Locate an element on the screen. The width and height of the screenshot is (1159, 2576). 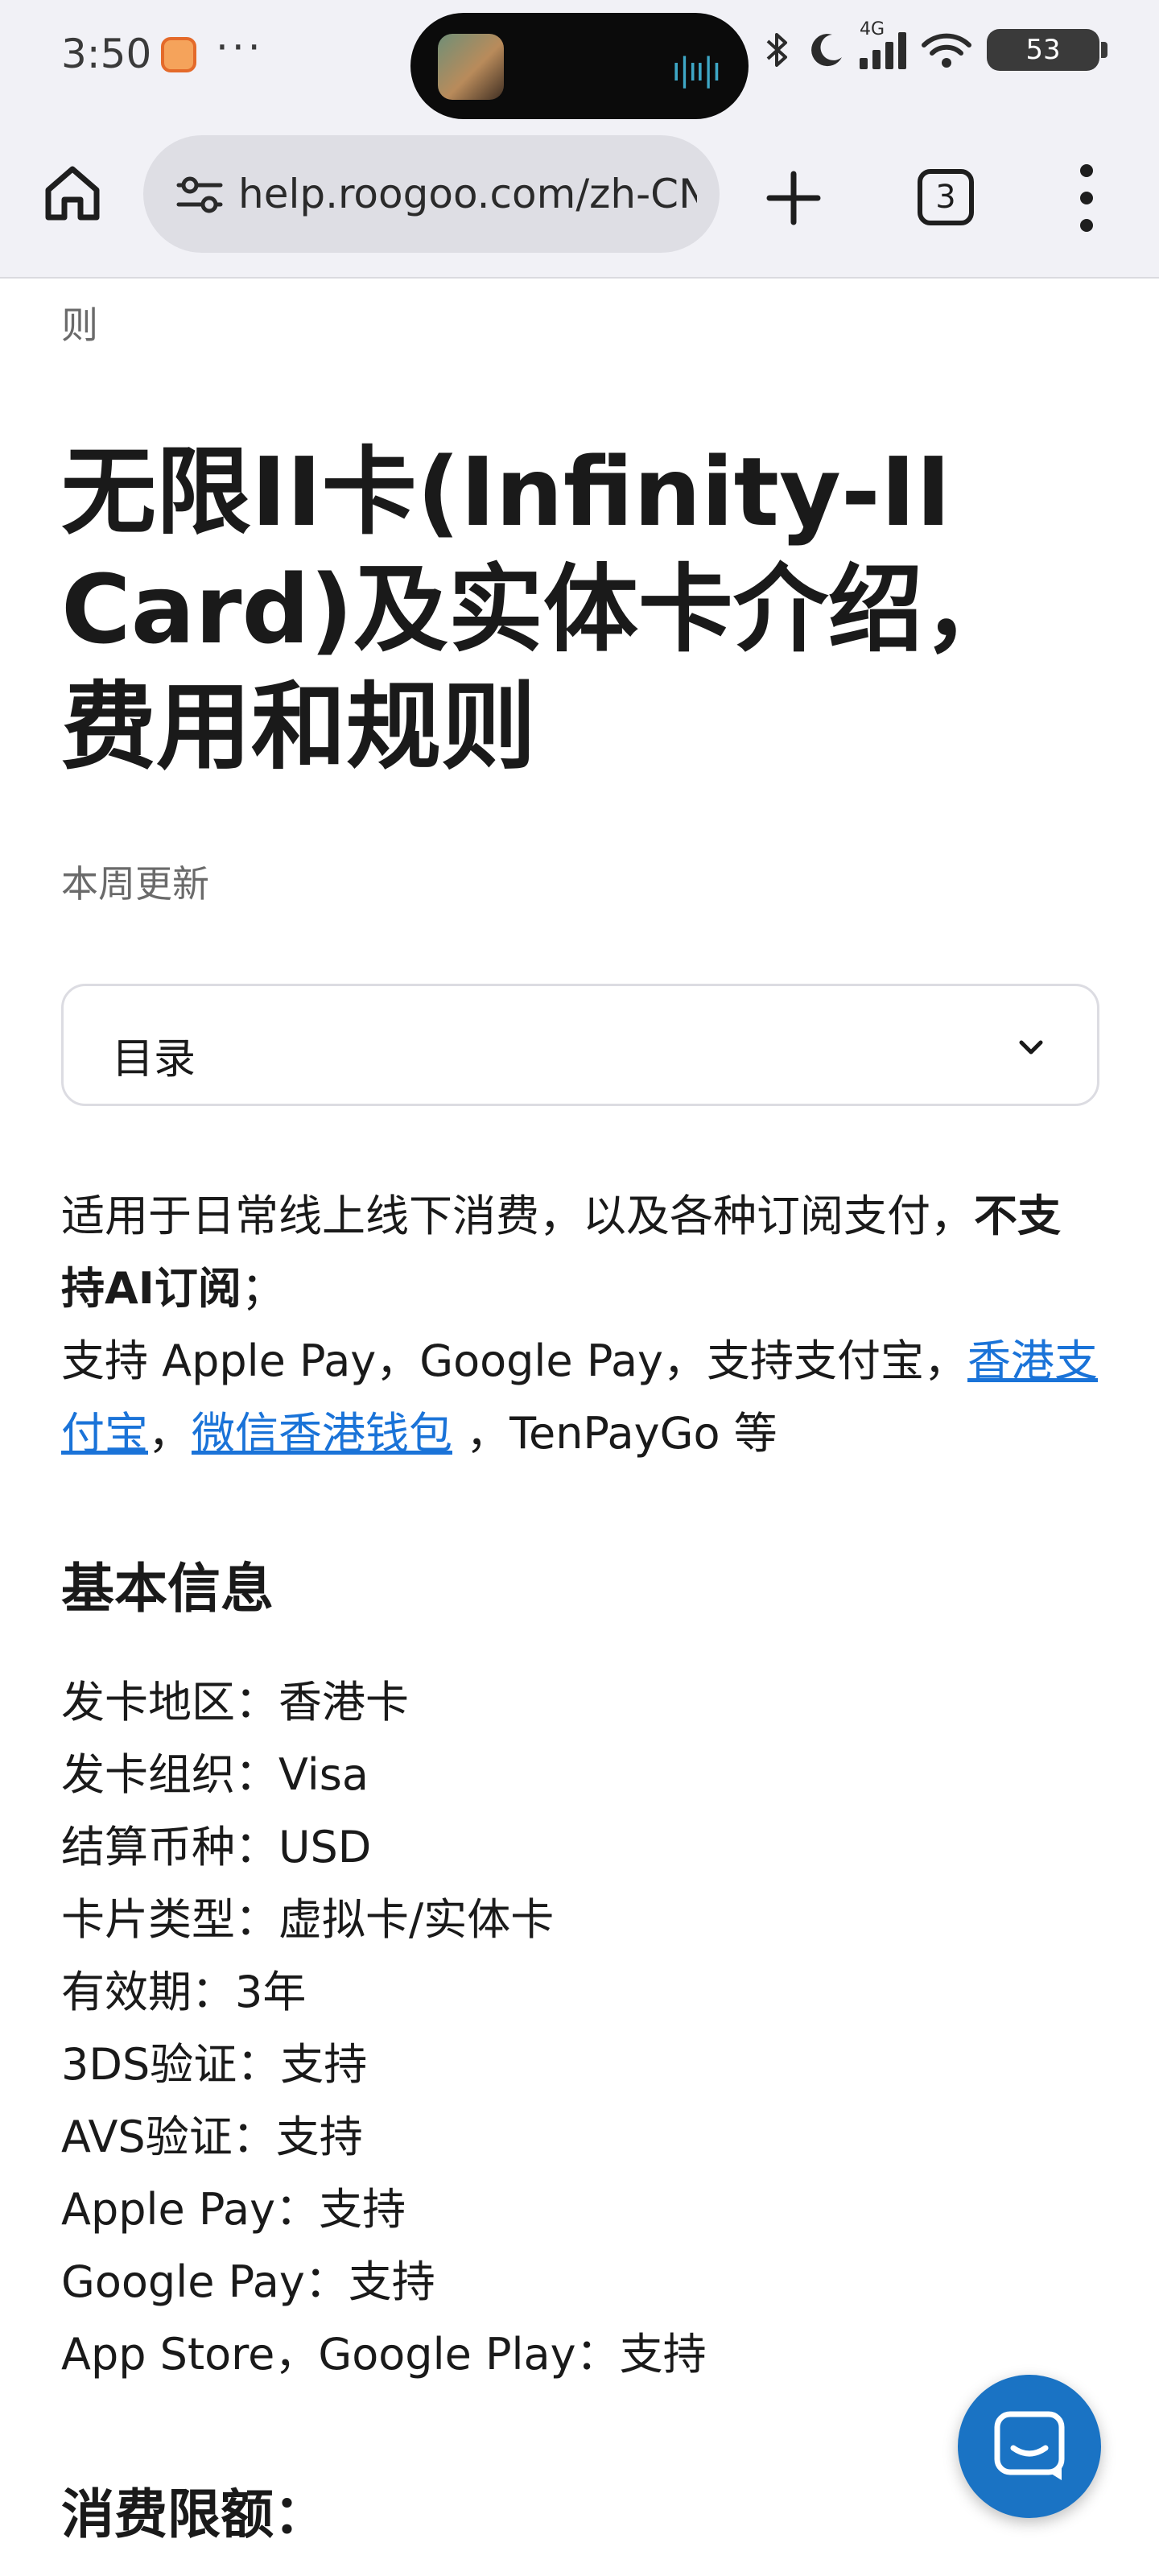
notification-app-icon is located at coordinates (178, 54).